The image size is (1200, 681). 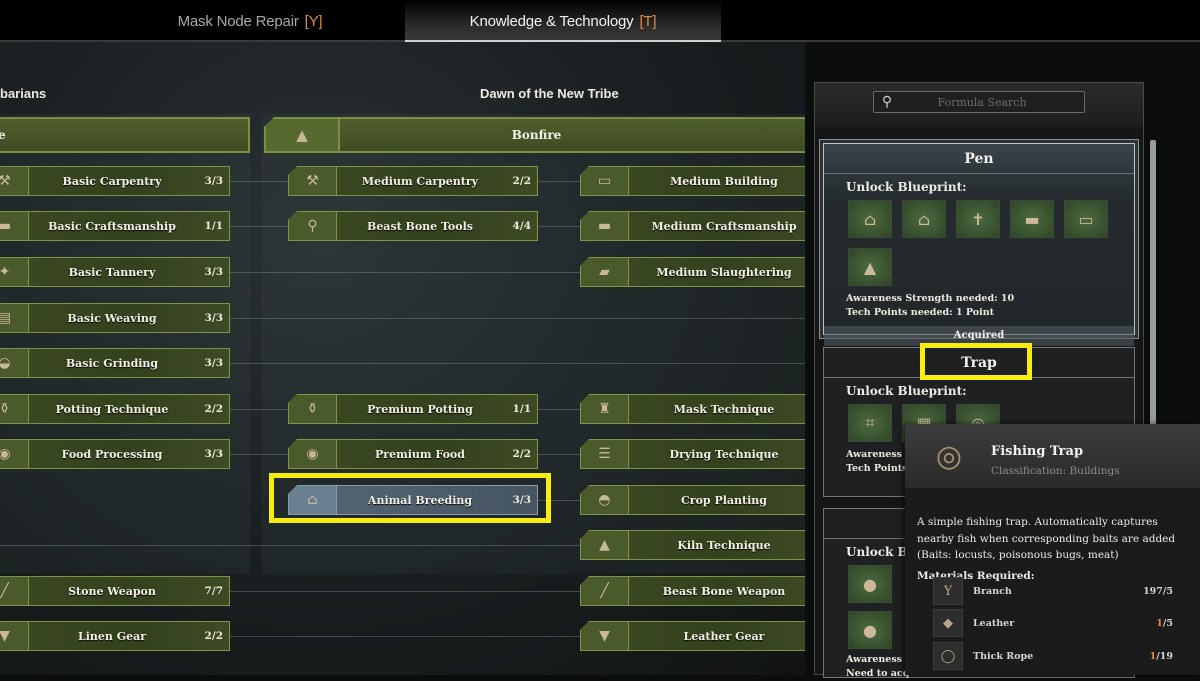 I want to click on tech-node-basic-craftsmanship: ▬ Basic Craftsmanship 1/1, so click(x=115, y=226).